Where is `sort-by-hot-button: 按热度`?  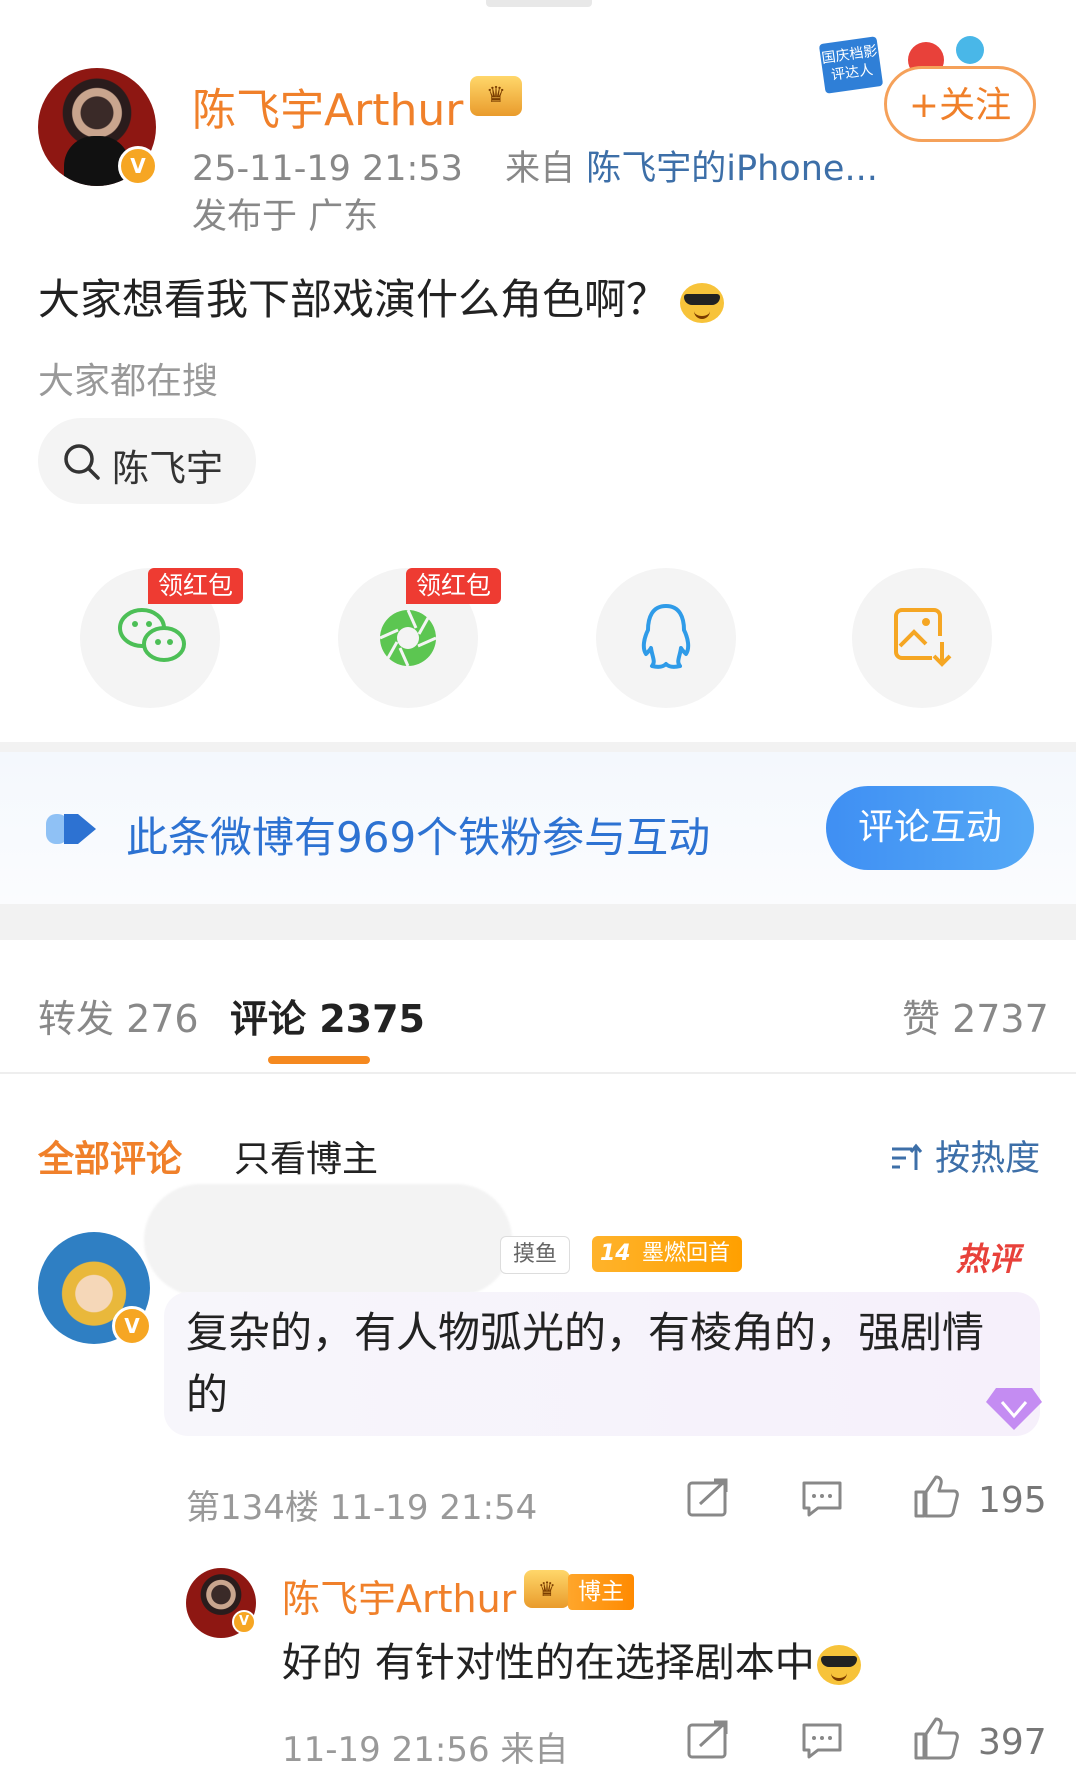 sort-by-hot-button: 按热度 is located at coordinates (965, 1155).